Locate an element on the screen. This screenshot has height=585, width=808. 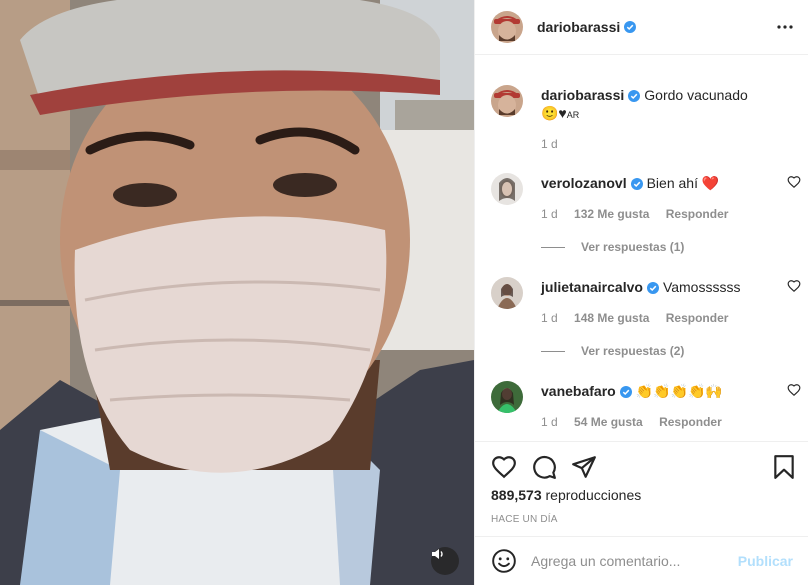
sound-toggle-button is located at coordinates (445, 561).